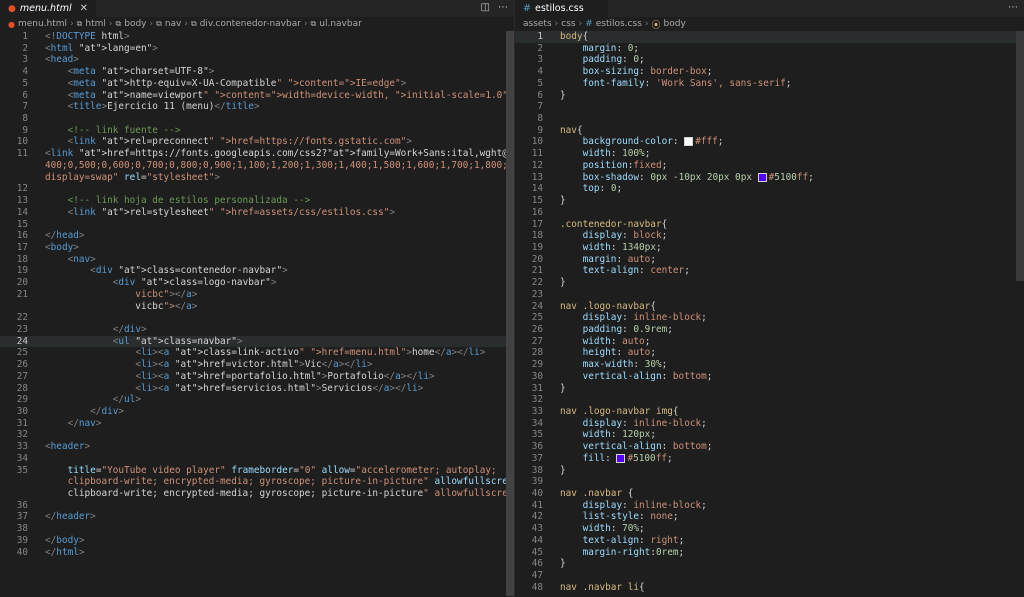  Describe the element at coordinates (48, 8) in the screenshot. I see `tab-menu-html: ● menu.html ✕` at that location.